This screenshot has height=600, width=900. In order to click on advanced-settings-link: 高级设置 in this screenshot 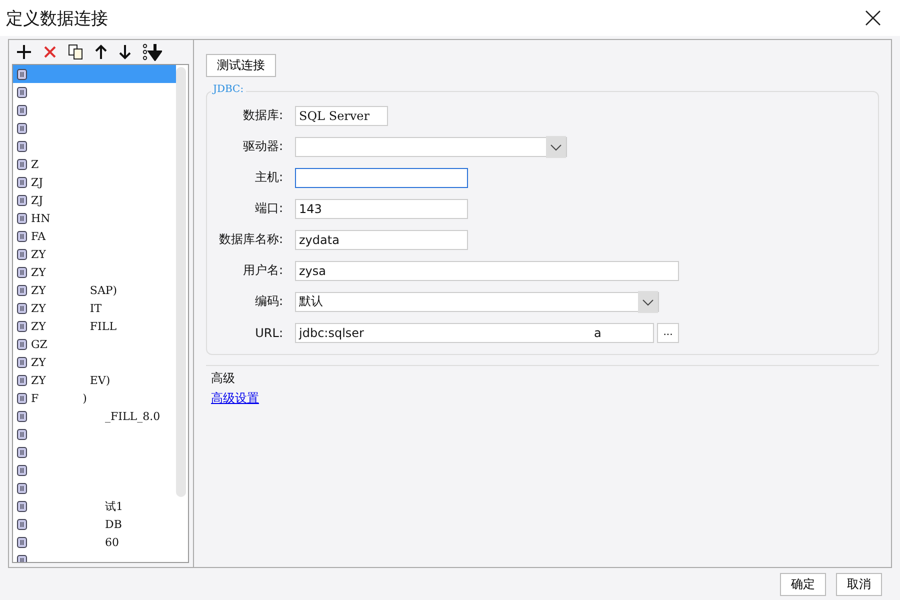, I will do `click(235, 398)`.